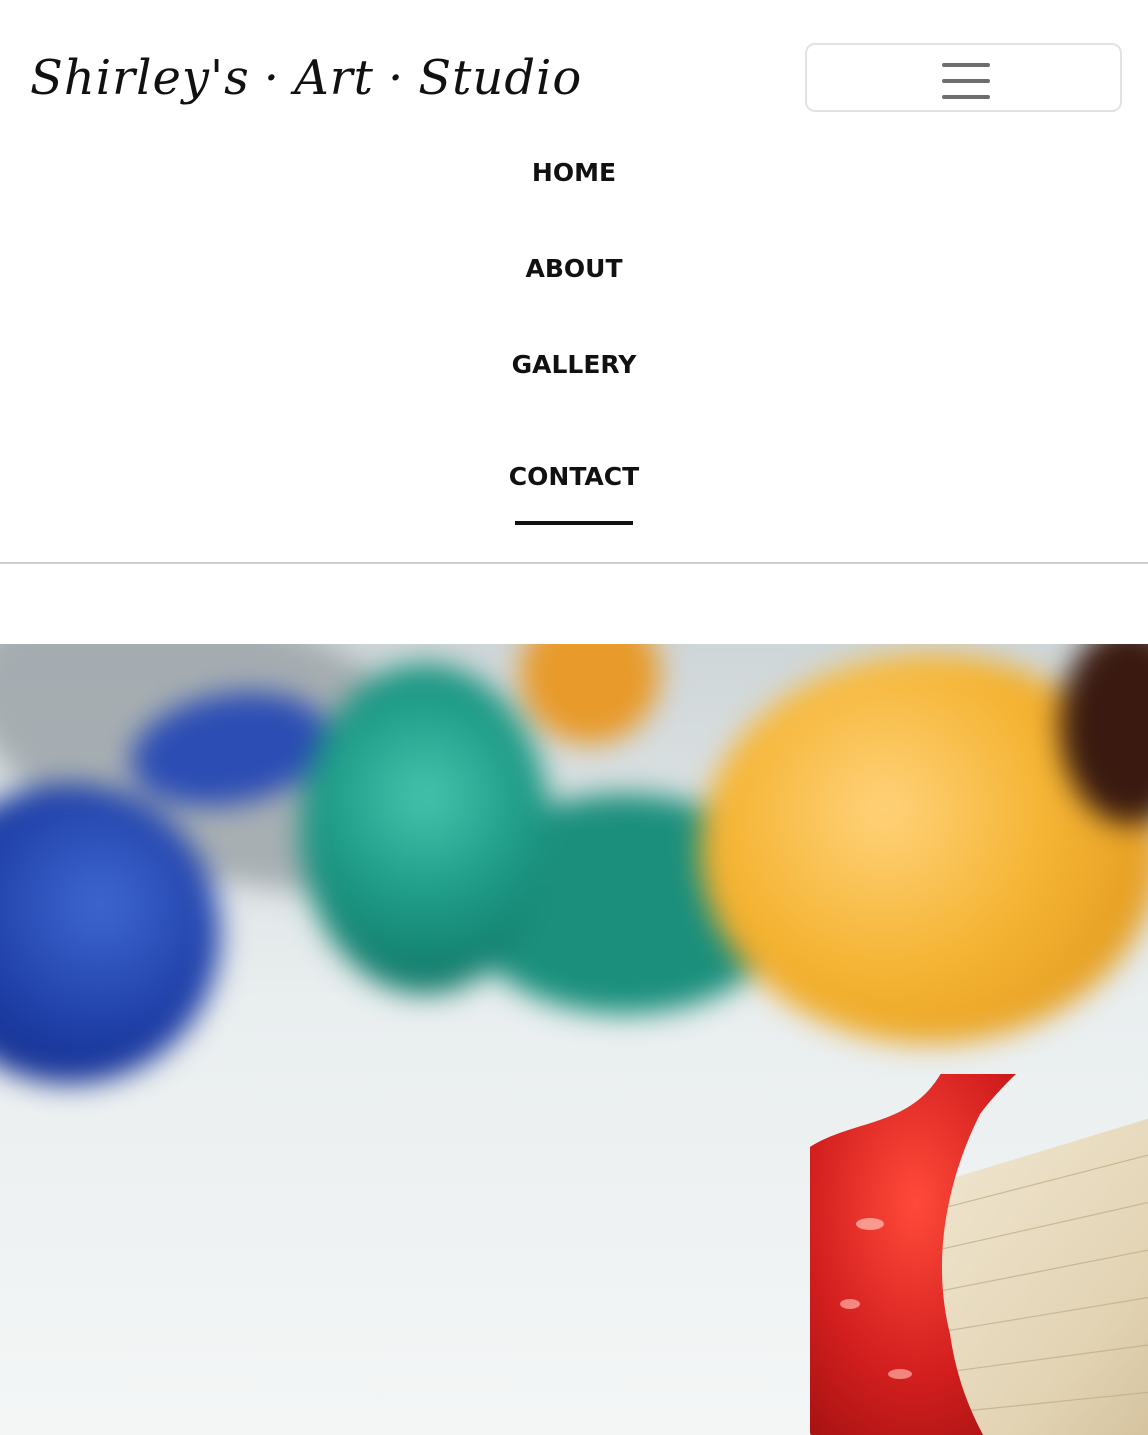 The image size is (1148, 1435). What do you see at coordinates (574, 365) in the screenshot?
I see `nav-item-gallery: GALLERY` at bounding box center [574, 365].